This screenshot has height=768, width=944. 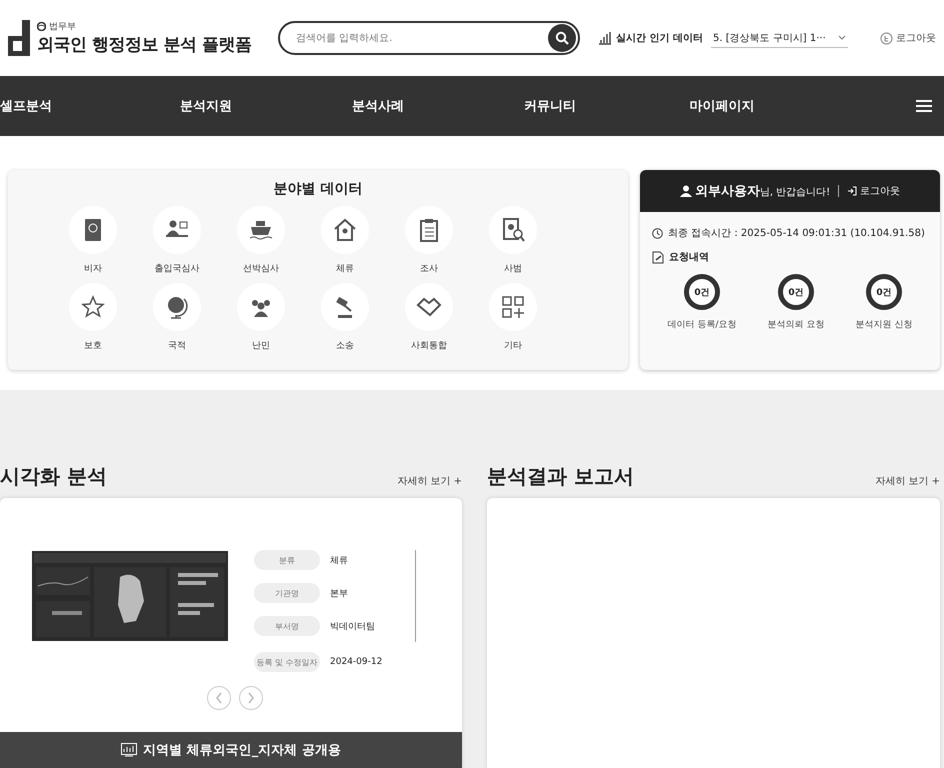 I want to click on site-title: 외국인 행정정보 분석 플랫폼, so click(x=144, y=45).